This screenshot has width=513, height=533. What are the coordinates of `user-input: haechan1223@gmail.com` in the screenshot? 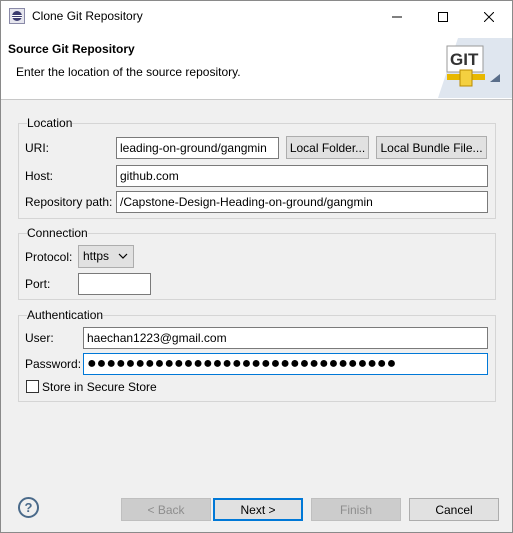 It's located at (285, 338).